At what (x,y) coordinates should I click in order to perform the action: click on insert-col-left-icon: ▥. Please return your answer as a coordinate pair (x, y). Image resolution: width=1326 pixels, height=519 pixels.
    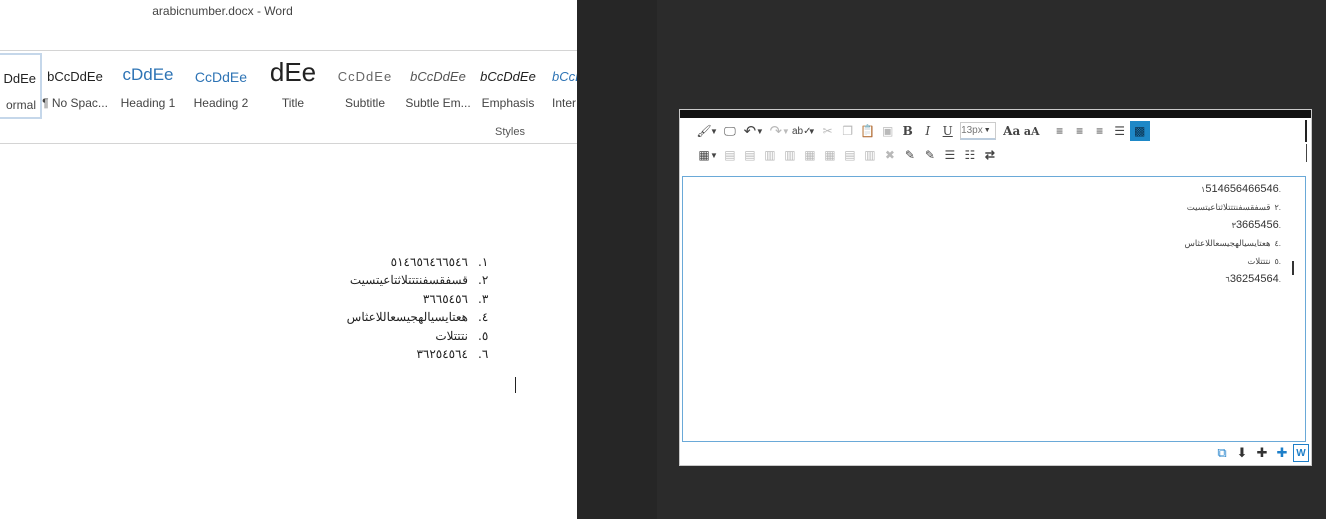
    Looking at the image, I should click on (770, 155).